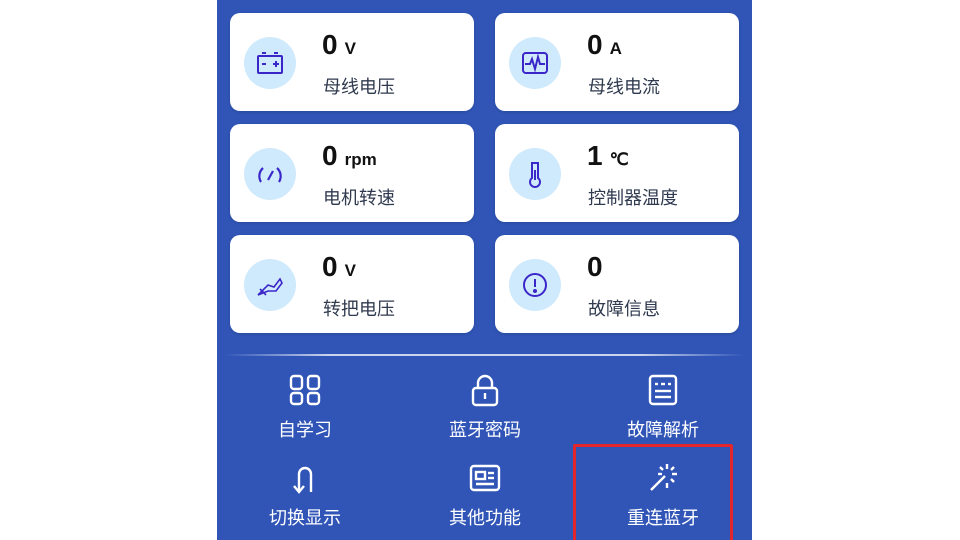  Describe the element at coordinates (633, 198) in the screenshot. I see `controller-temp-label: 控制器温度` at that location.